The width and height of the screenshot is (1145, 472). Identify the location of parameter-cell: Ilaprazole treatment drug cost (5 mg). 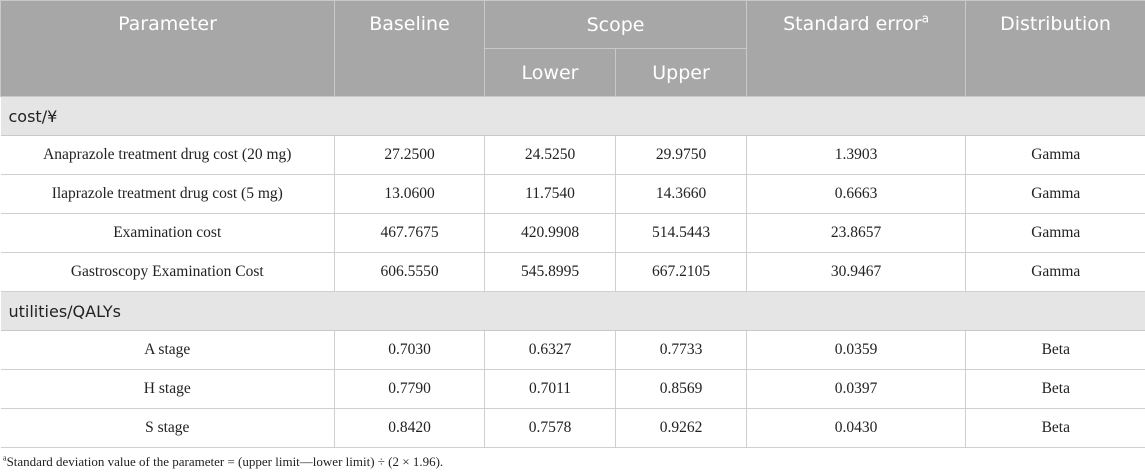
(167, 194).